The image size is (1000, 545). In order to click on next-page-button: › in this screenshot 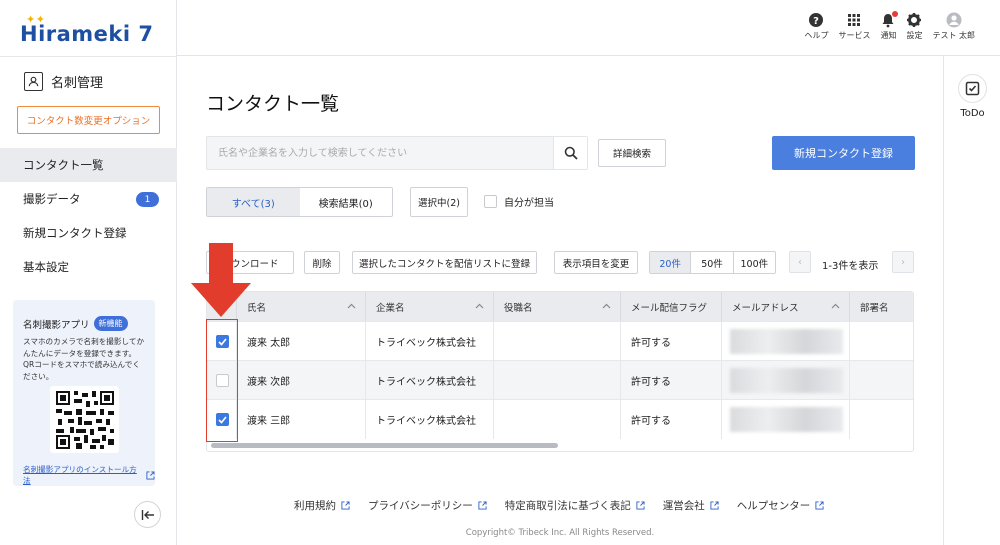, I will do `click(903, 262)`.